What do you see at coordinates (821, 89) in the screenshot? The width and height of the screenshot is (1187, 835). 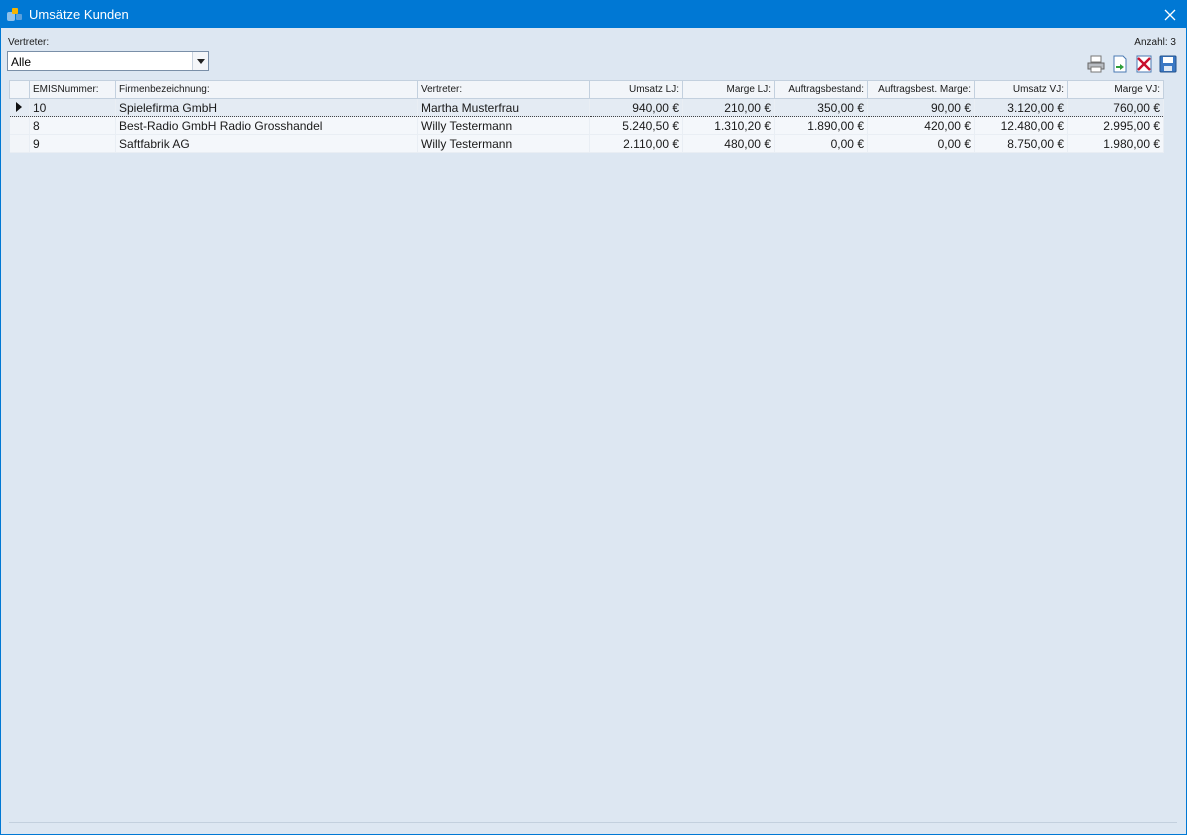 I see `column-header: Auftragsbestand:` at bounding box center [821, 89].